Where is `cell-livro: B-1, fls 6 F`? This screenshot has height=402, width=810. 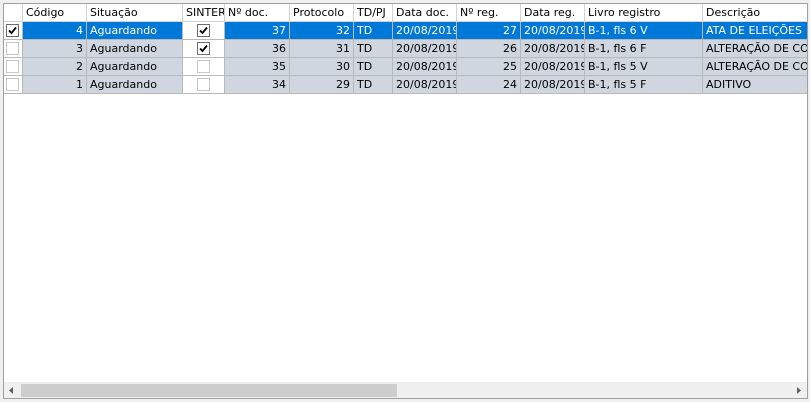
cell-livro: B-1, fls 6 F is located at coordinates (644, 49).